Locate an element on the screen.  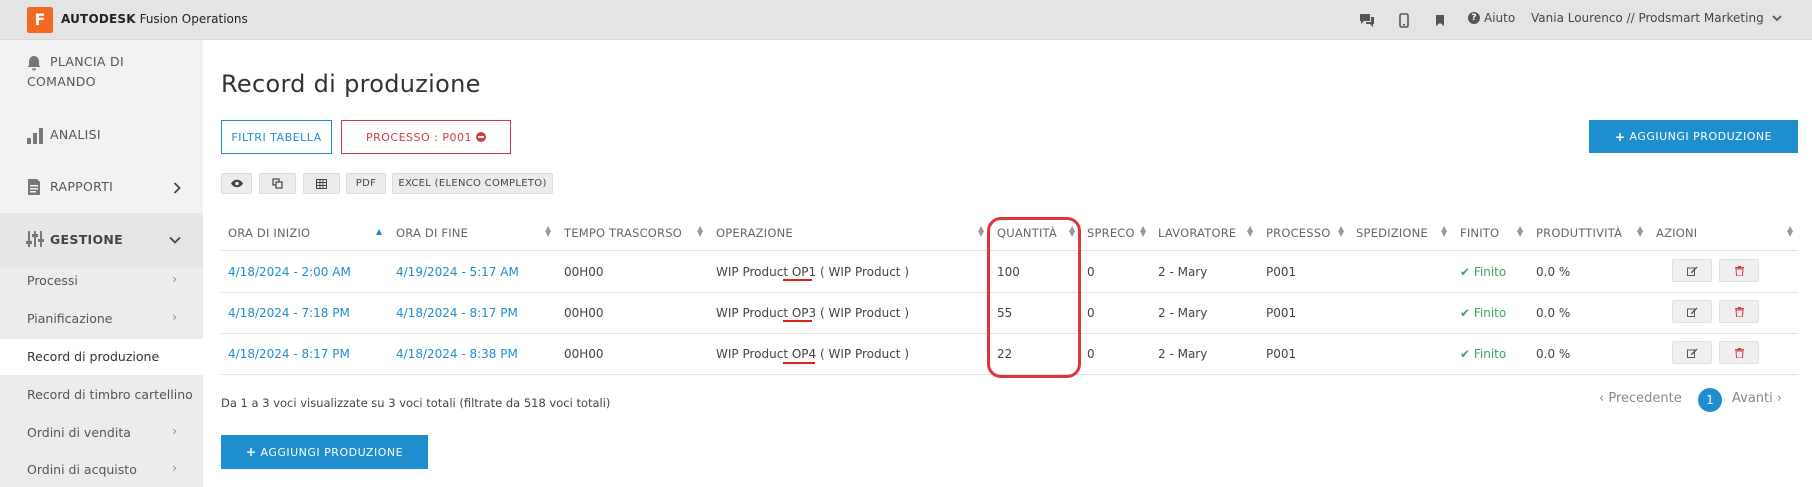
sidebar-item-ordini-acquisto: Ordini di acquisto › is located at coordinates (101, 469).